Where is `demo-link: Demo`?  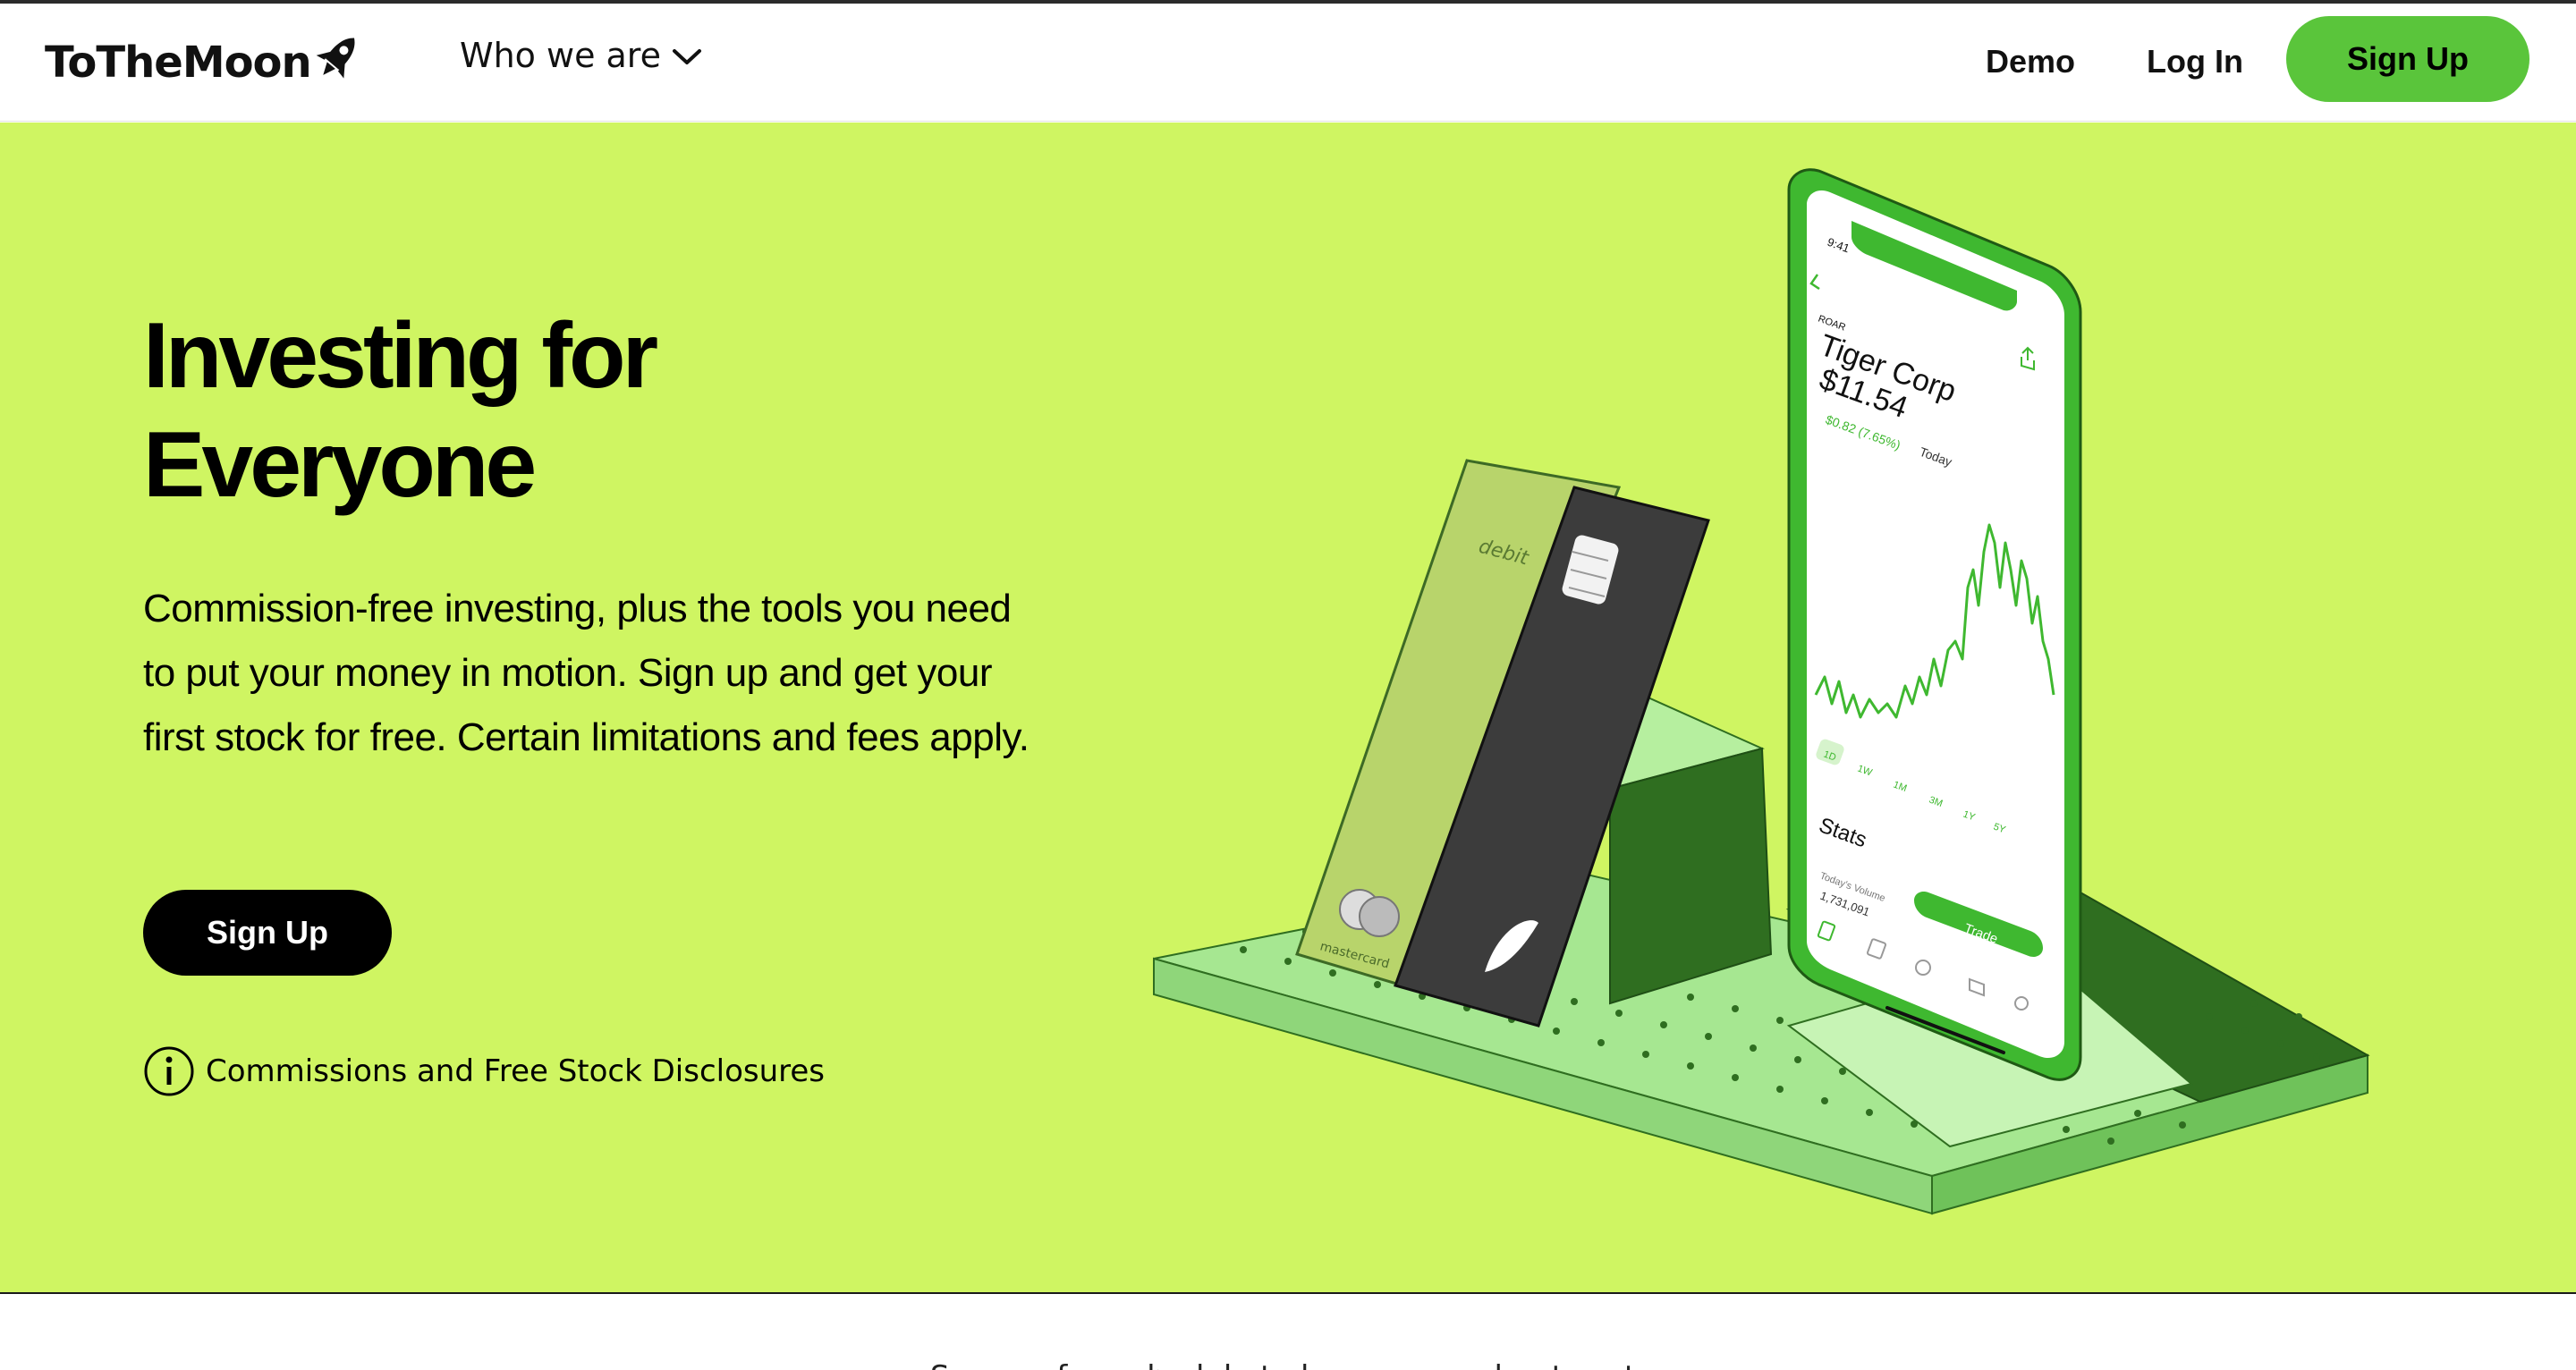
demo-link: Demo is located at coordinates (2030, 61).